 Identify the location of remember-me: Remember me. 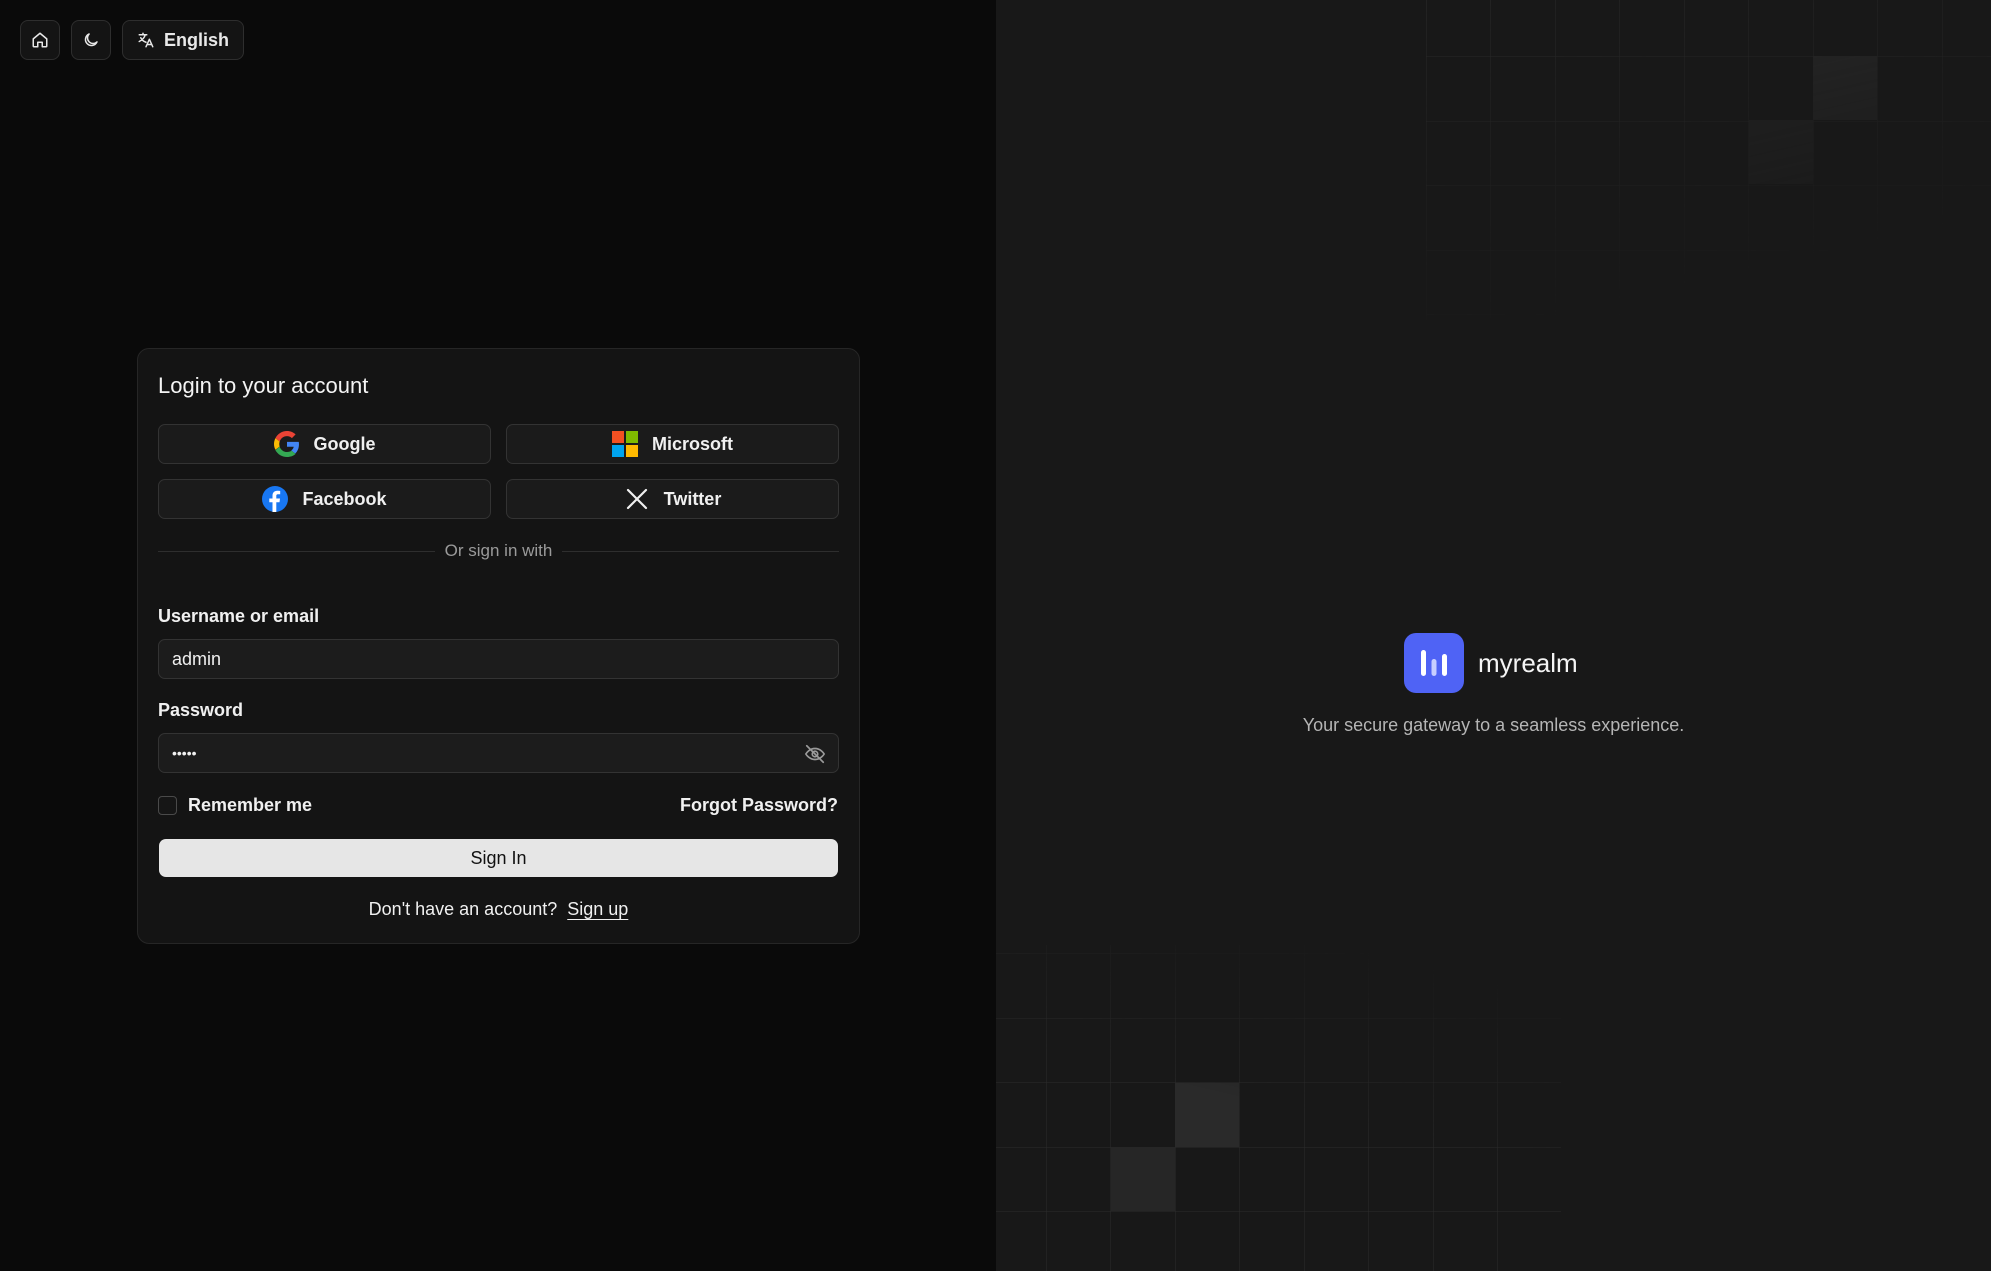
(235, 805).